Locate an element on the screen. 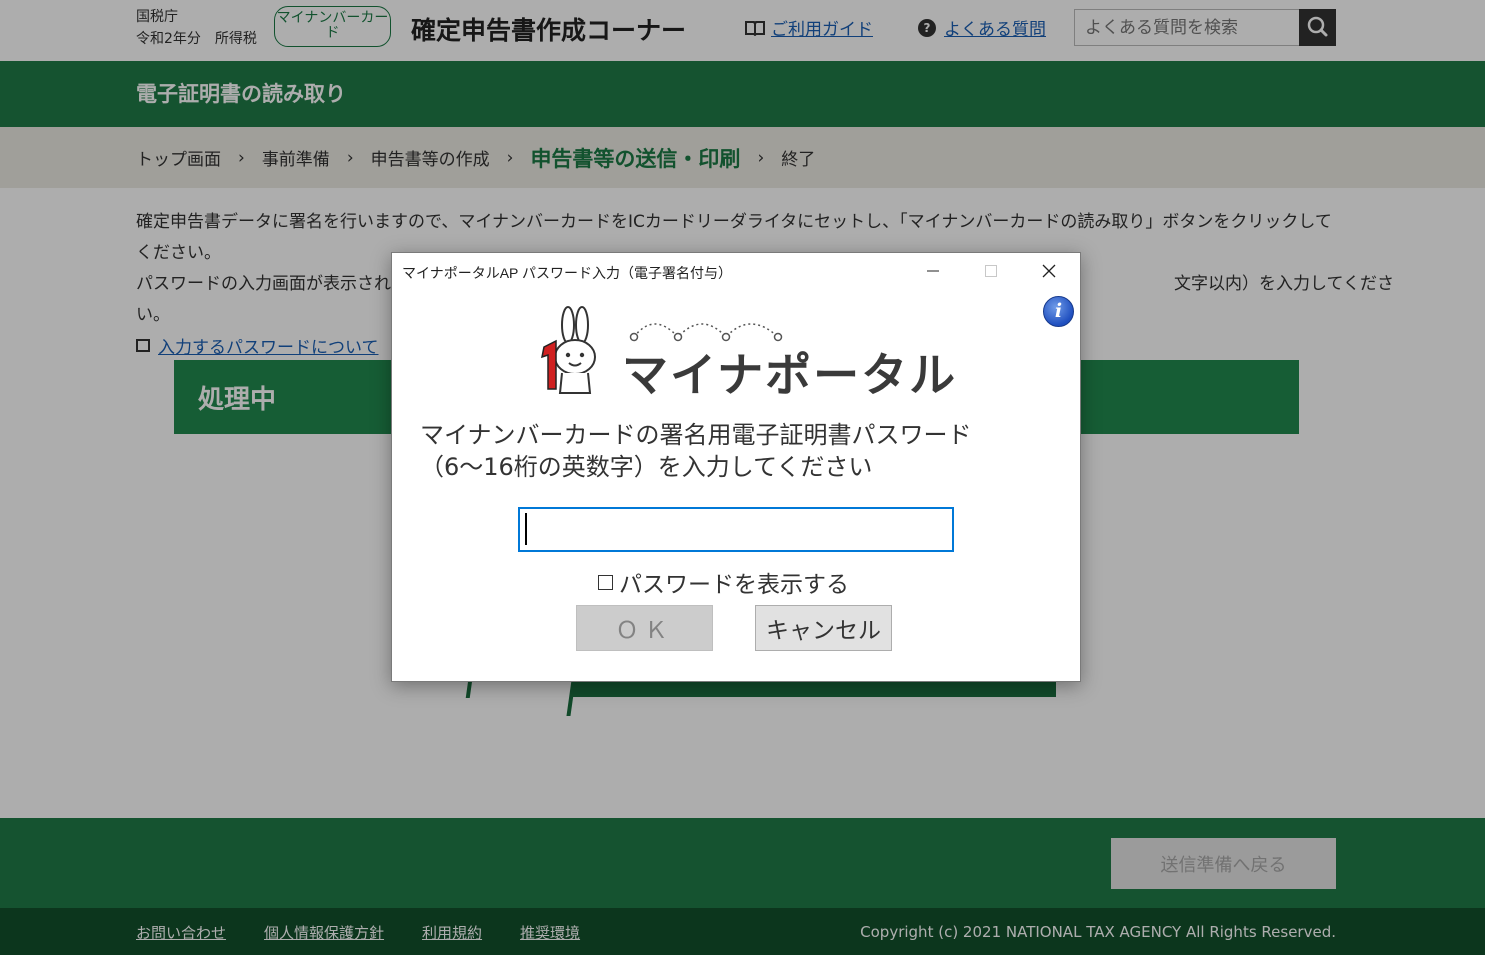  cancel-button: キャンセル is located at coordinates (823, 628).